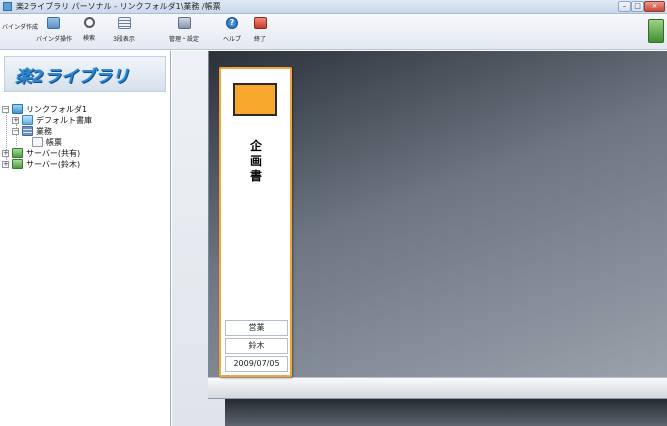 Image resolution: width=667 pixels, height=426 pixels. Describe the element at coordinates (232, 23) in the screenshot. I see `help-icon: ?` at that location.